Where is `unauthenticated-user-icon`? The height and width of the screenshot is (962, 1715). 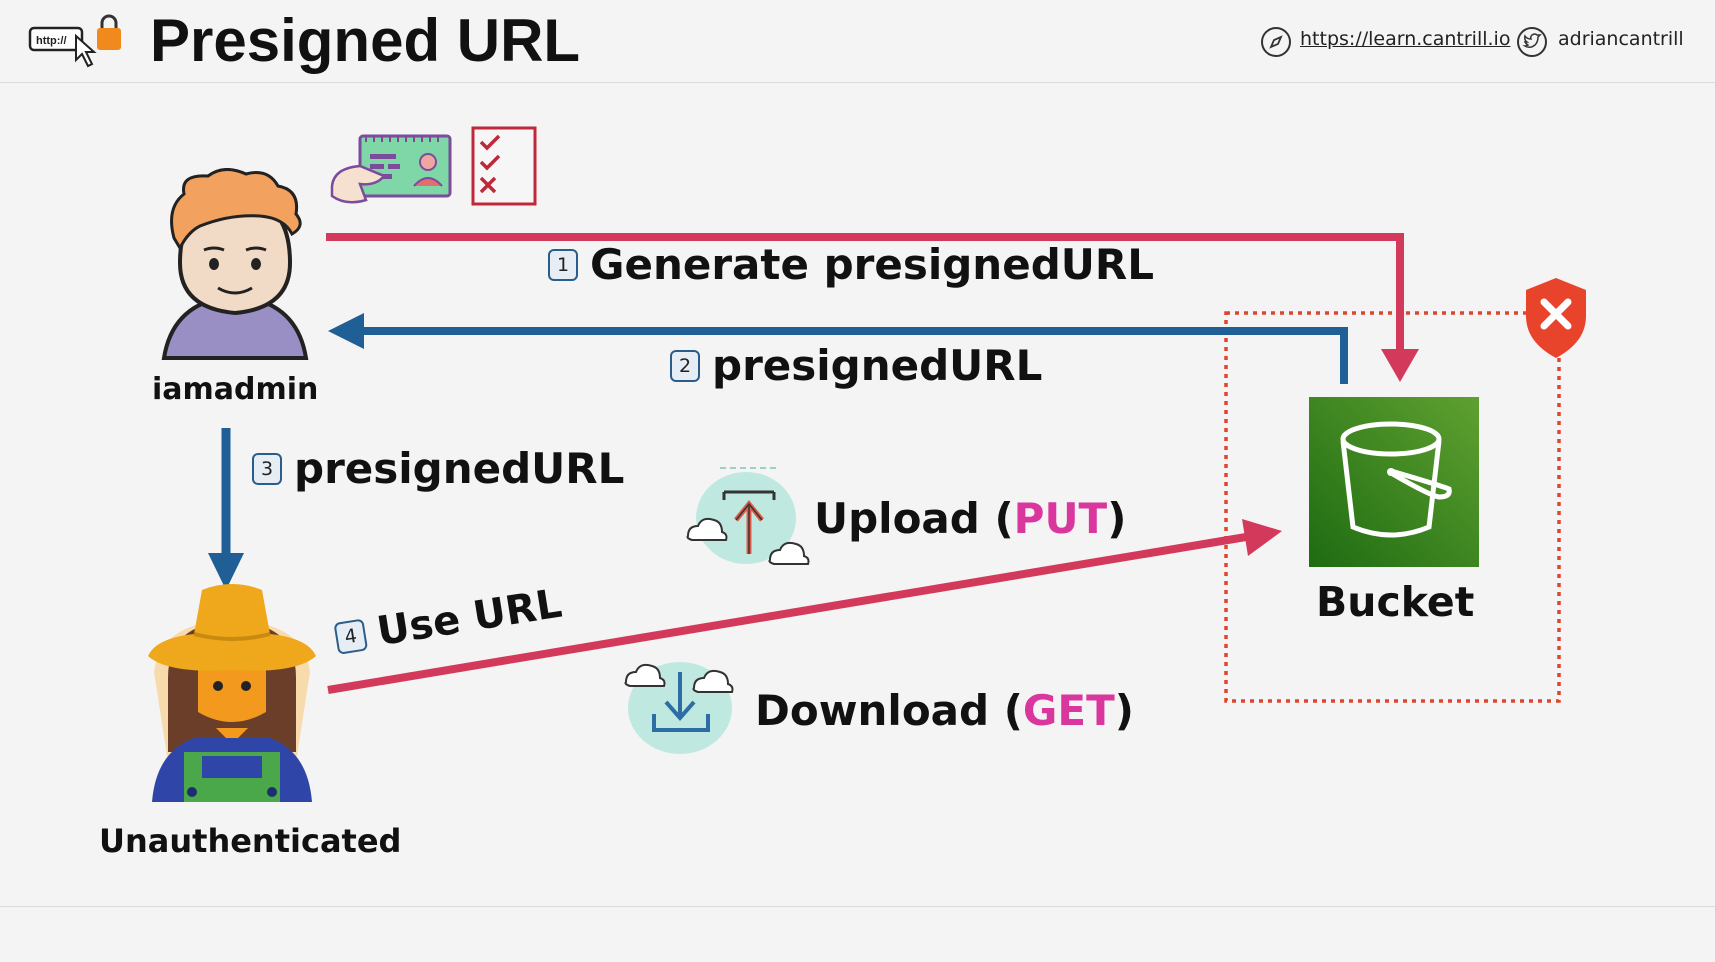 unauthenticated-user-icon is located at coordinates (232, 693).